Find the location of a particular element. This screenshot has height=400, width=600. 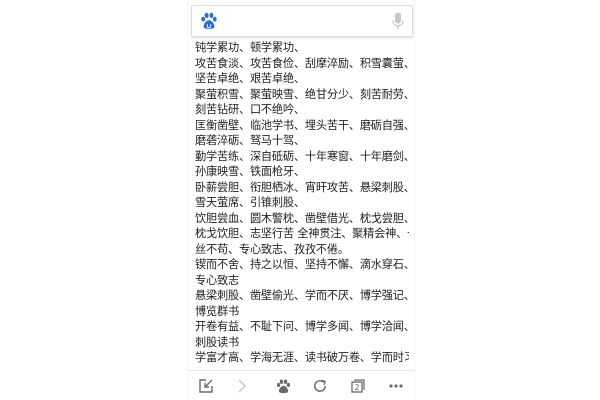

text-line: 聚萤积雪、聚萤映雪、绝甘分少、刻苦耐劳、 is located at coordinates (302, 94).